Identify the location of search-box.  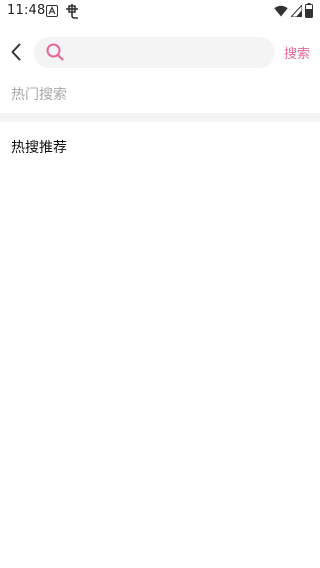
(154, 52).